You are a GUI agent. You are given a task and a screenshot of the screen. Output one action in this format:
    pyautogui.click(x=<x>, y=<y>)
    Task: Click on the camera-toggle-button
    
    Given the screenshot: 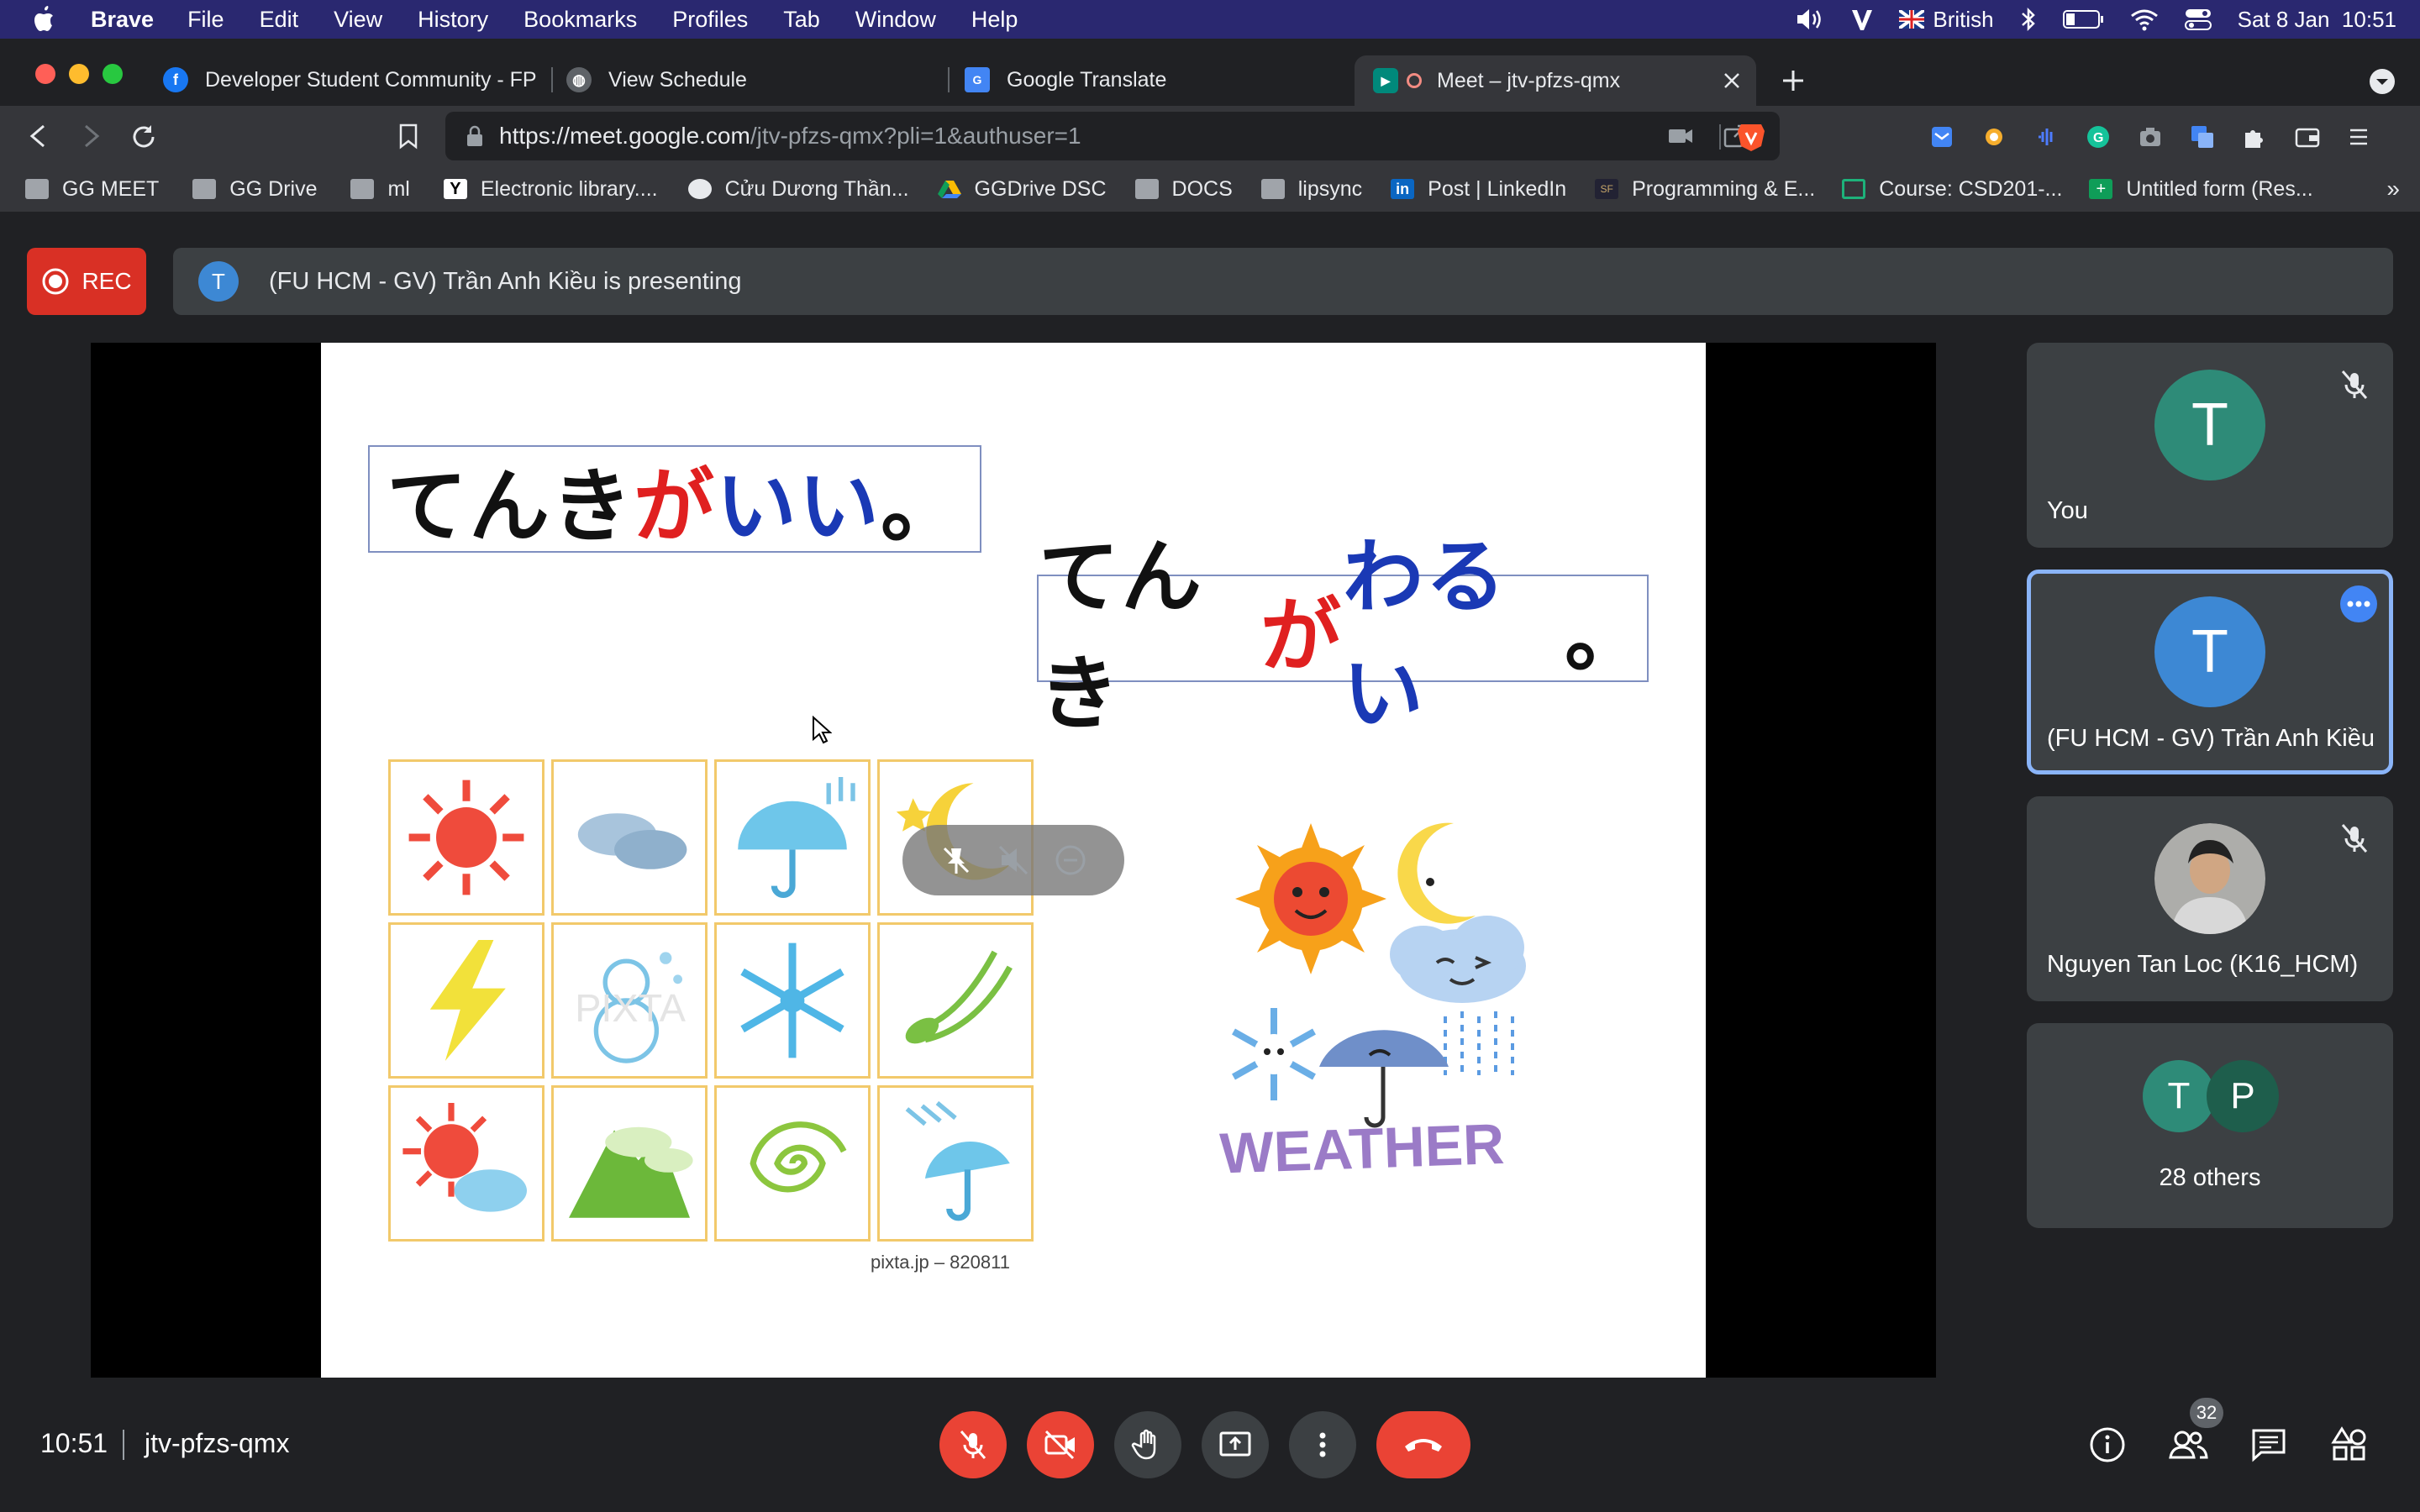 What is the action you would take?
    pyautogui.click(x=1060, y=1444)
    